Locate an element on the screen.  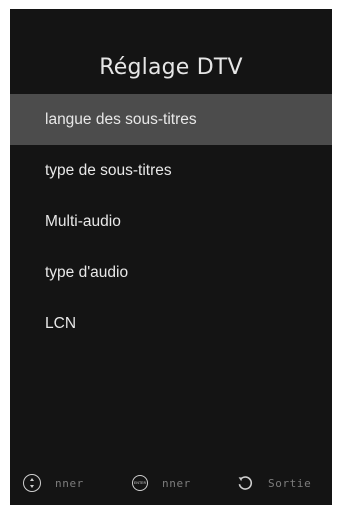
key-hint-bar: nner ENTER nner Sortie is located at coordinates (171, 483).